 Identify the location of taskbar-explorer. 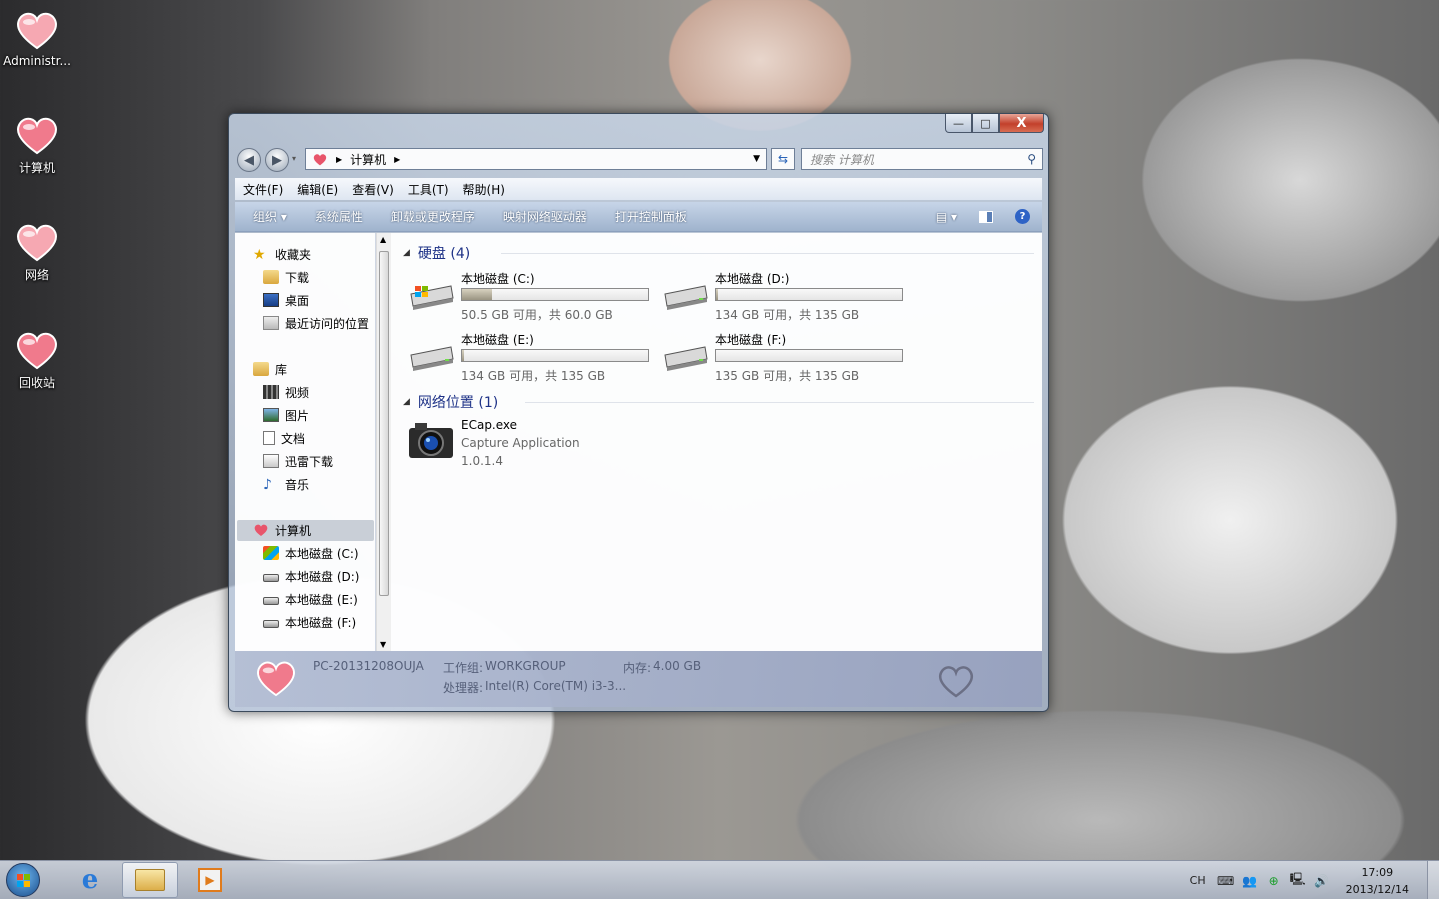
(150, 880).